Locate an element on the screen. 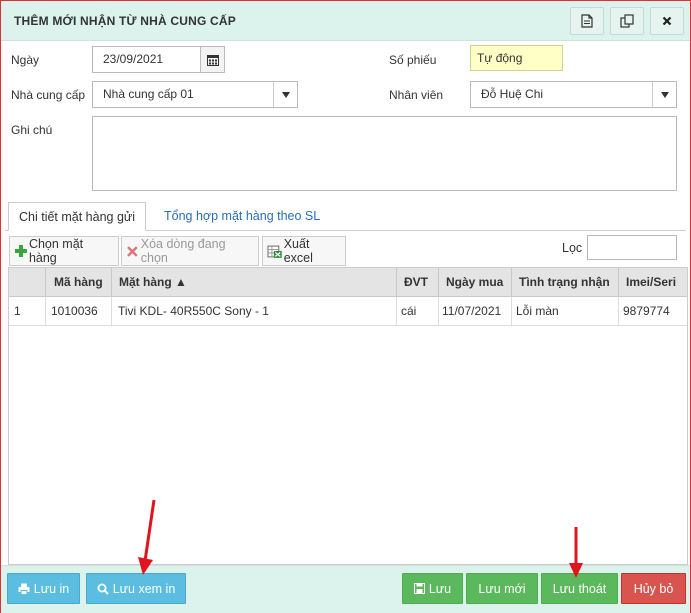  document-button is located at coordinates (587, 21).